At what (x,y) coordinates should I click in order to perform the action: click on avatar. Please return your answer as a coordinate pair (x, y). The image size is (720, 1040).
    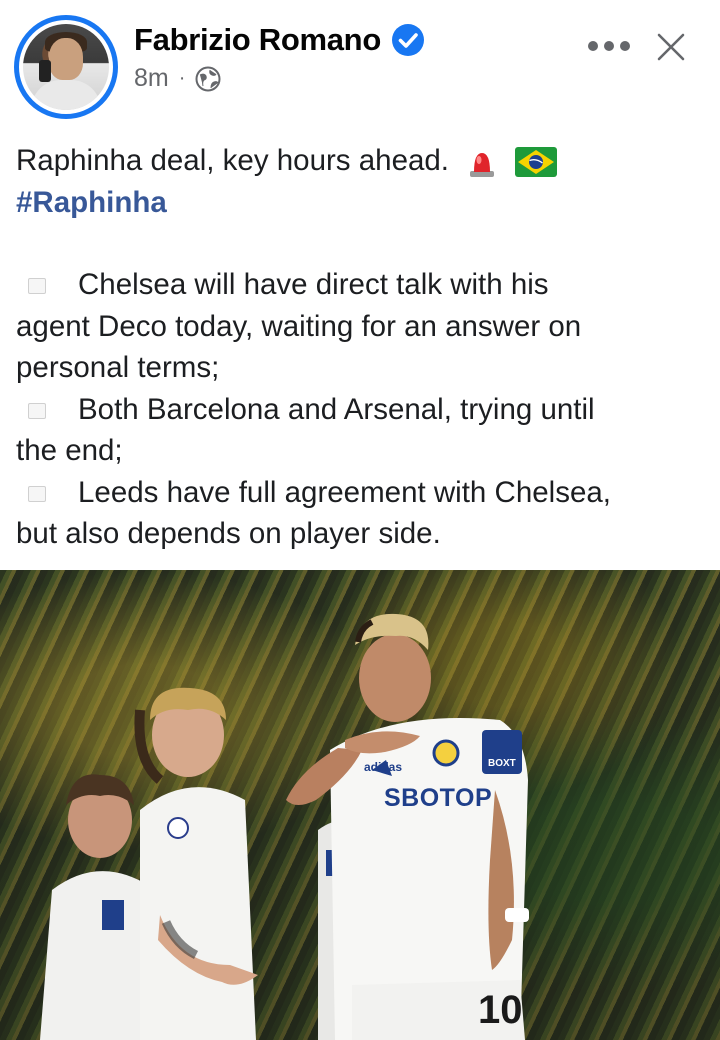
    Looking at the image, I should click on (66, 67).